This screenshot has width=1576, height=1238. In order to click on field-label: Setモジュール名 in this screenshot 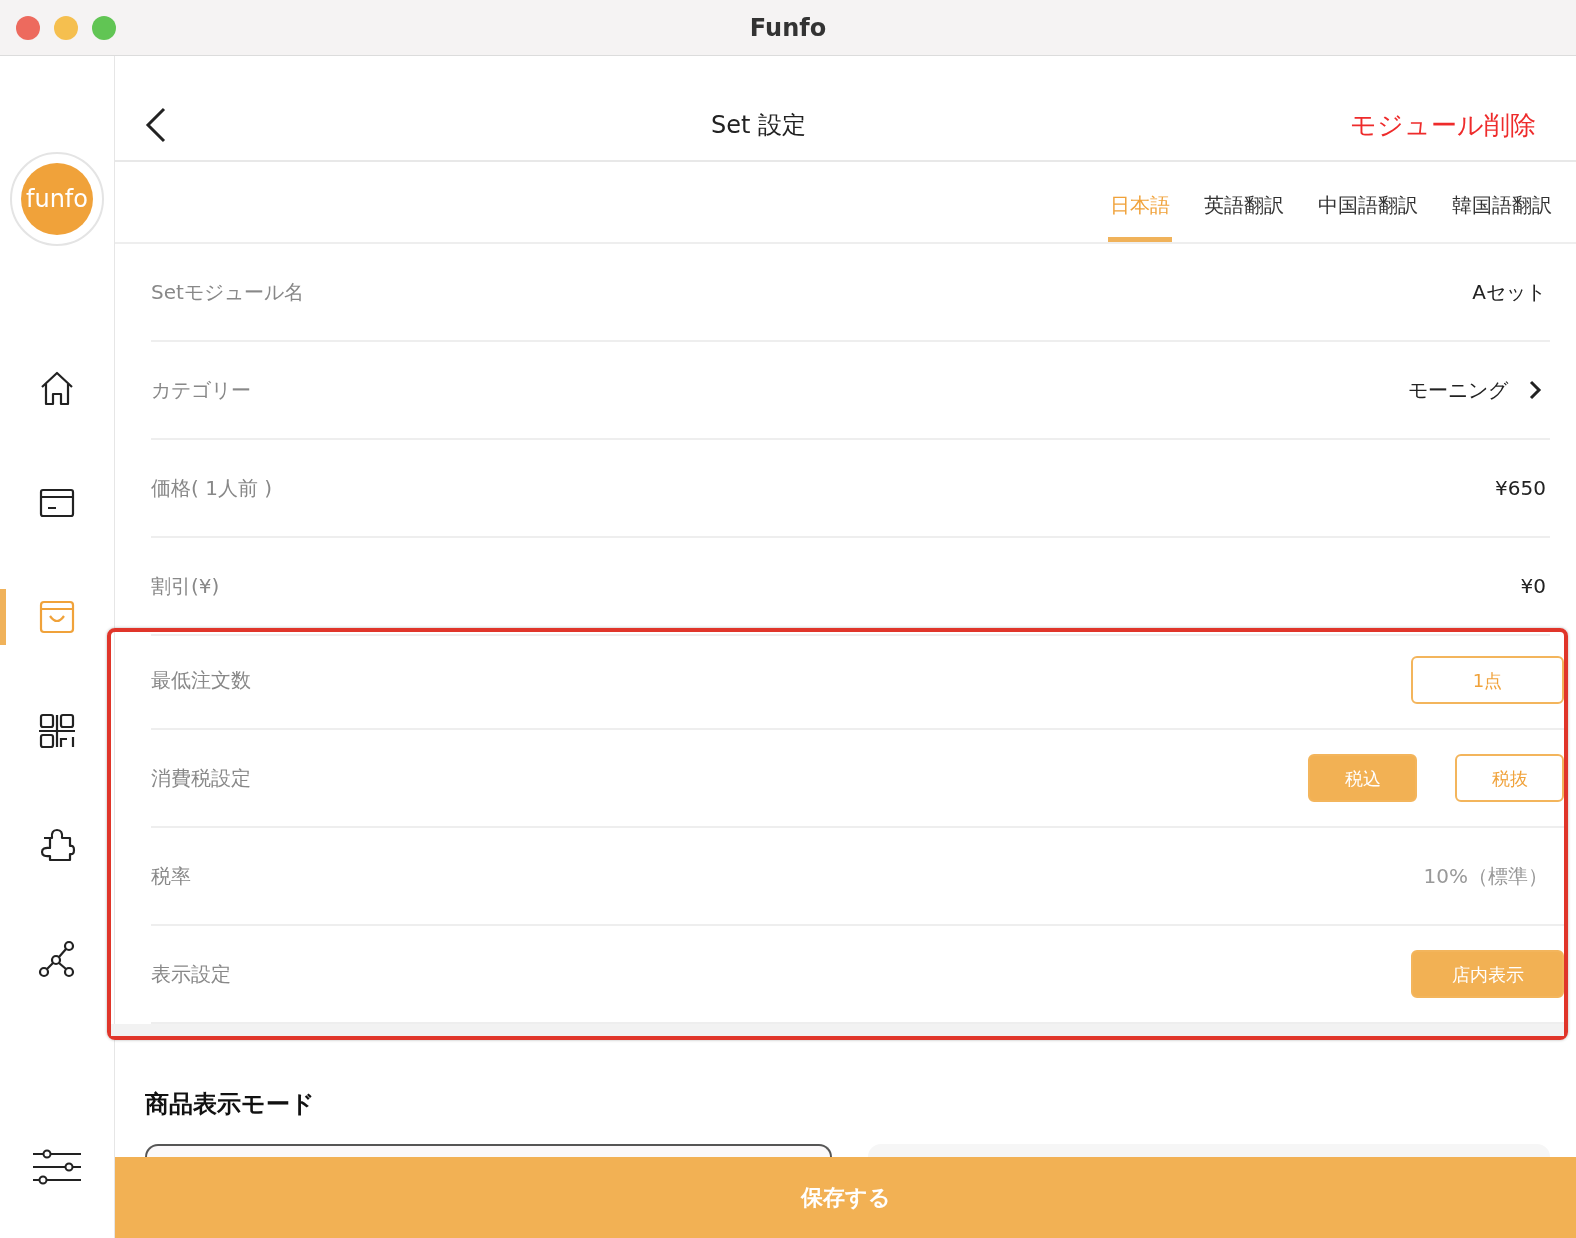, I will do `click(228, 292)`.